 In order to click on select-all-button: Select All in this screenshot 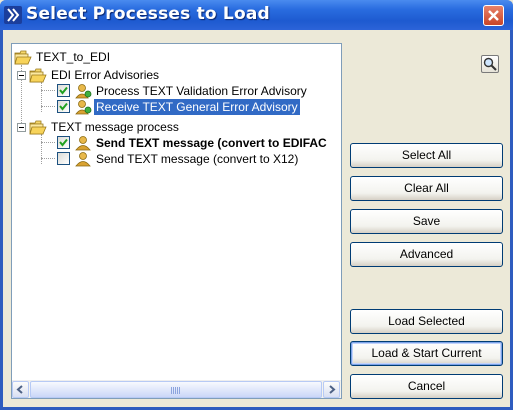, I will do `click(426, 155)`.